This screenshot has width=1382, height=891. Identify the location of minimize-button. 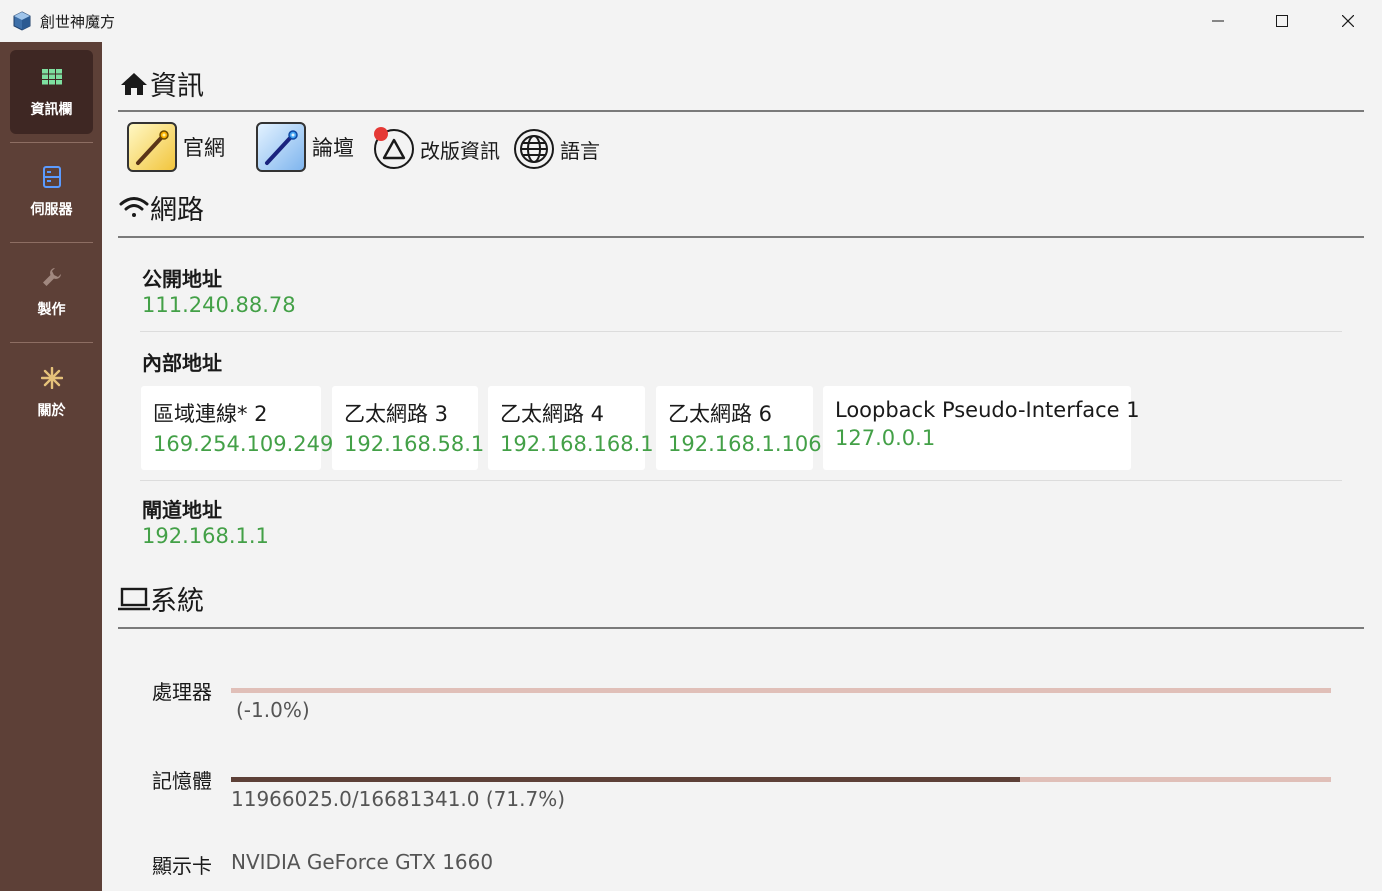
(1218, 21).